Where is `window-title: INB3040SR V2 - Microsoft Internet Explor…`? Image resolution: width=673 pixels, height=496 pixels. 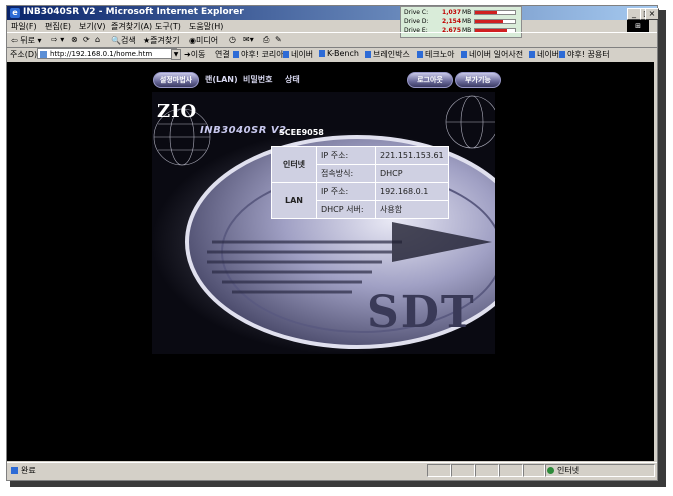
window-title: INB3040SR V2 - Microsoft Internet Explor… is located at coordinates (133, 12).